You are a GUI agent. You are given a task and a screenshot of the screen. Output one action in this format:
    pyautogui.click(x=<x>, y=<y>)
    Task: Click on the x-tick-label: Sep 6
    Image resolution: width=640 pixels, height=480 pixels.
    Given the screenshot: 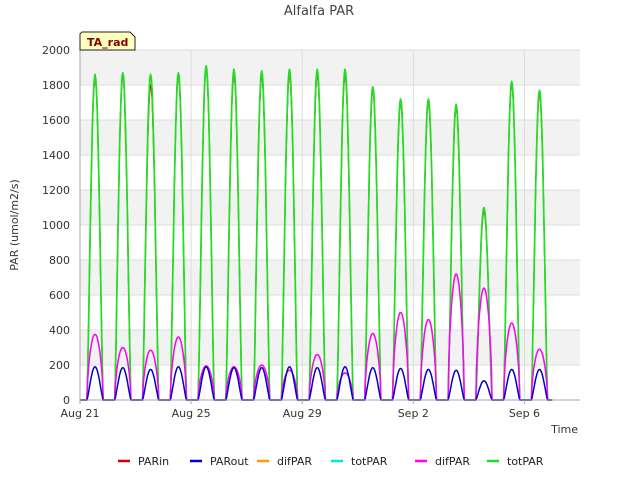 What is the action you would take?
    pyautogui.click(x=524, y=413)
    